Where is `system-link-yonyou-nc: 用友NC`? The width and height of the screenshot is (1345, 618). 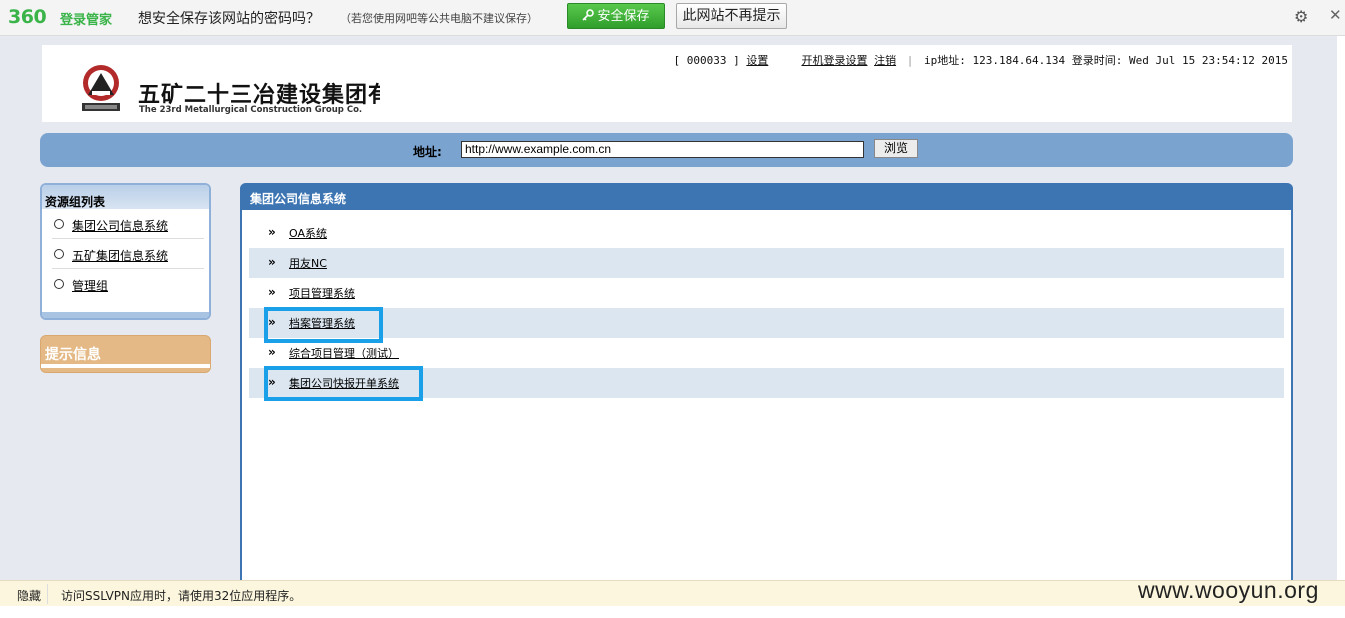
system-link-yonyou-nc: 用友NC is located at coordinates (308, 263).